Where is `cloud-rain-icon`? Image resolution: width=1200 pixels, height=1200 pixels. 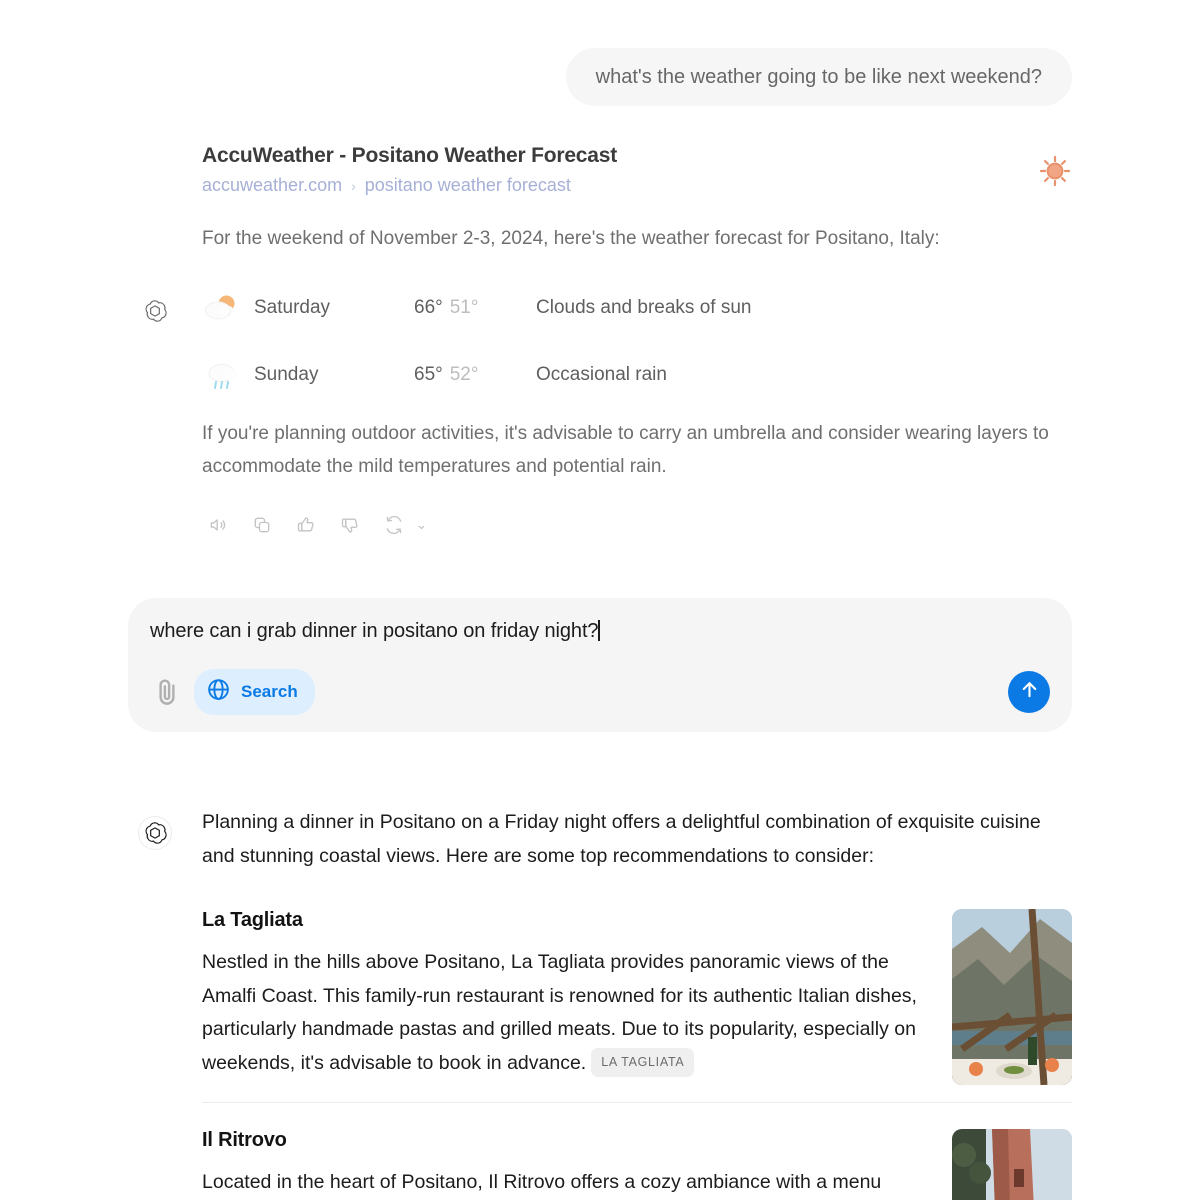
cloud-rain-icon is located at coordinates (228, 375).